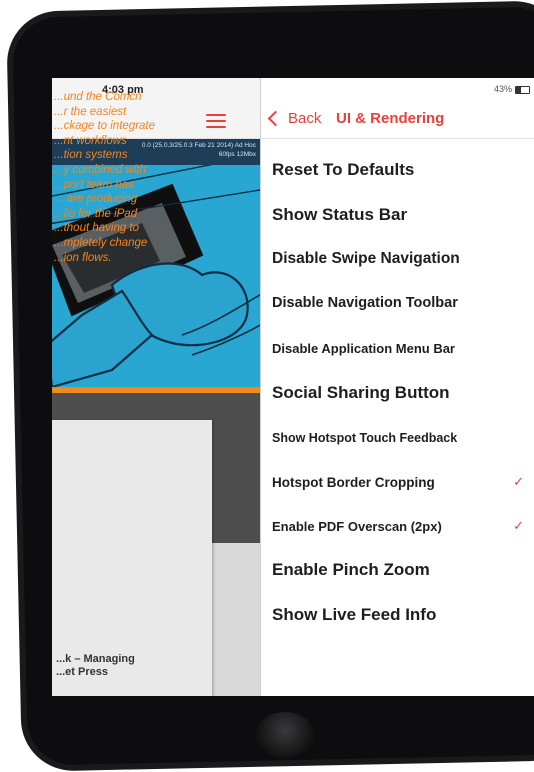  Describe the element at coordinates (363, 348) in the screenshot. I see `menu-item-disable-application-menu-bar: Disable Application Menu Bar` at that location.